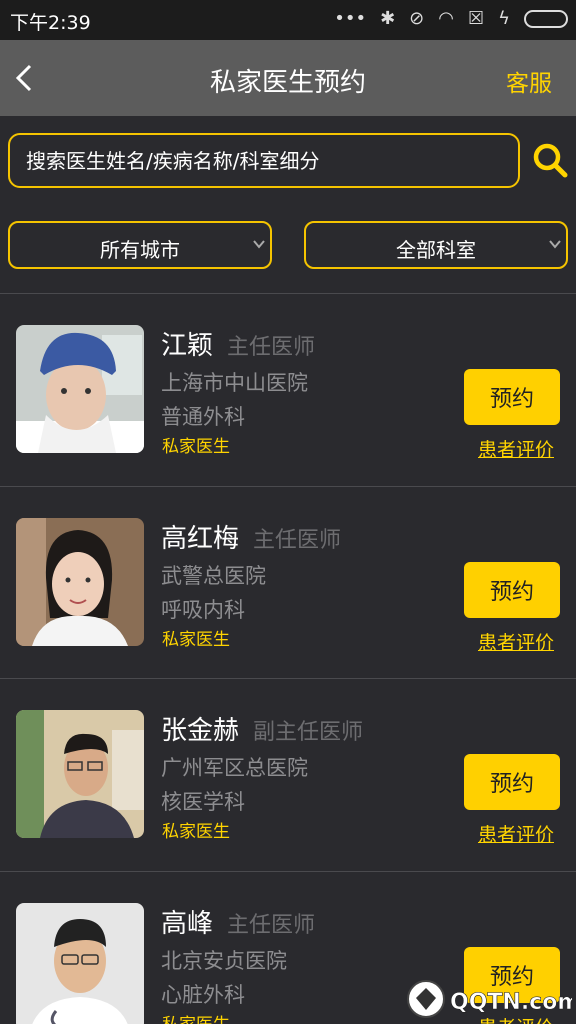  What do you see at coordinates (504, 18) in the screenshot?
I see `charging-icon: ϟ` at bounding box center [504, 18].